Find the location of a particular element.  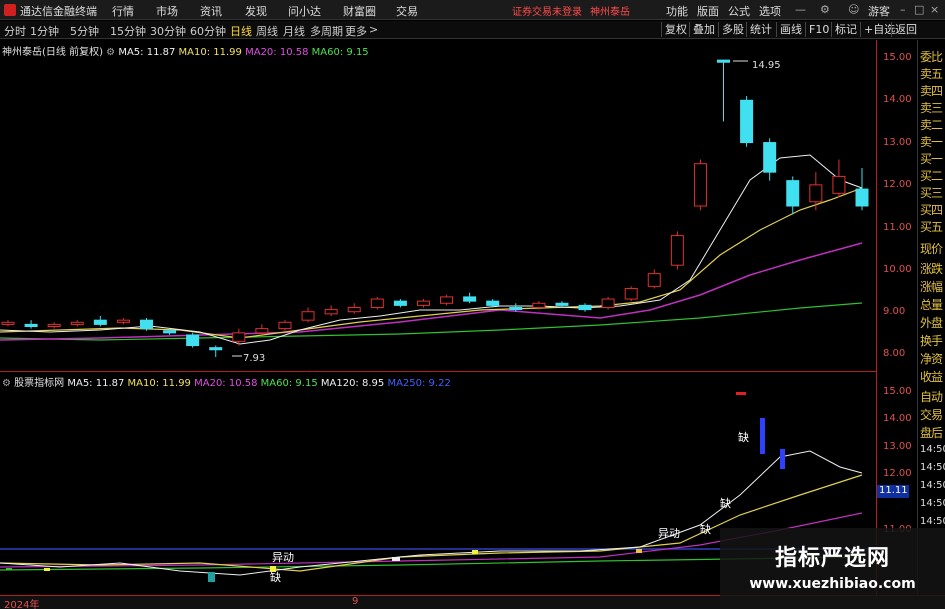

sp-auto: 自动 is located at coordinates (931, 396).